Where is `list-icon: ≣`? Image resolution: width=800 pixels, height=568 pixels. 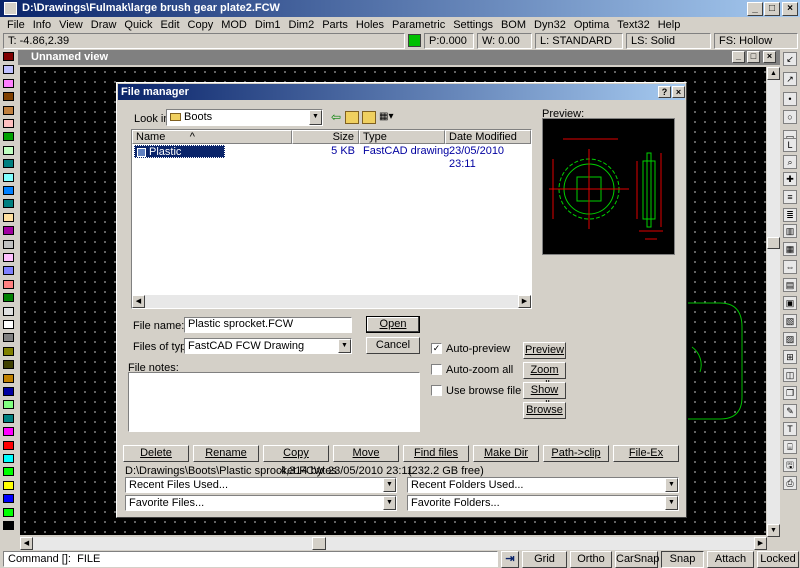
list-icon: ≣ is located at coordinates (790, 215).